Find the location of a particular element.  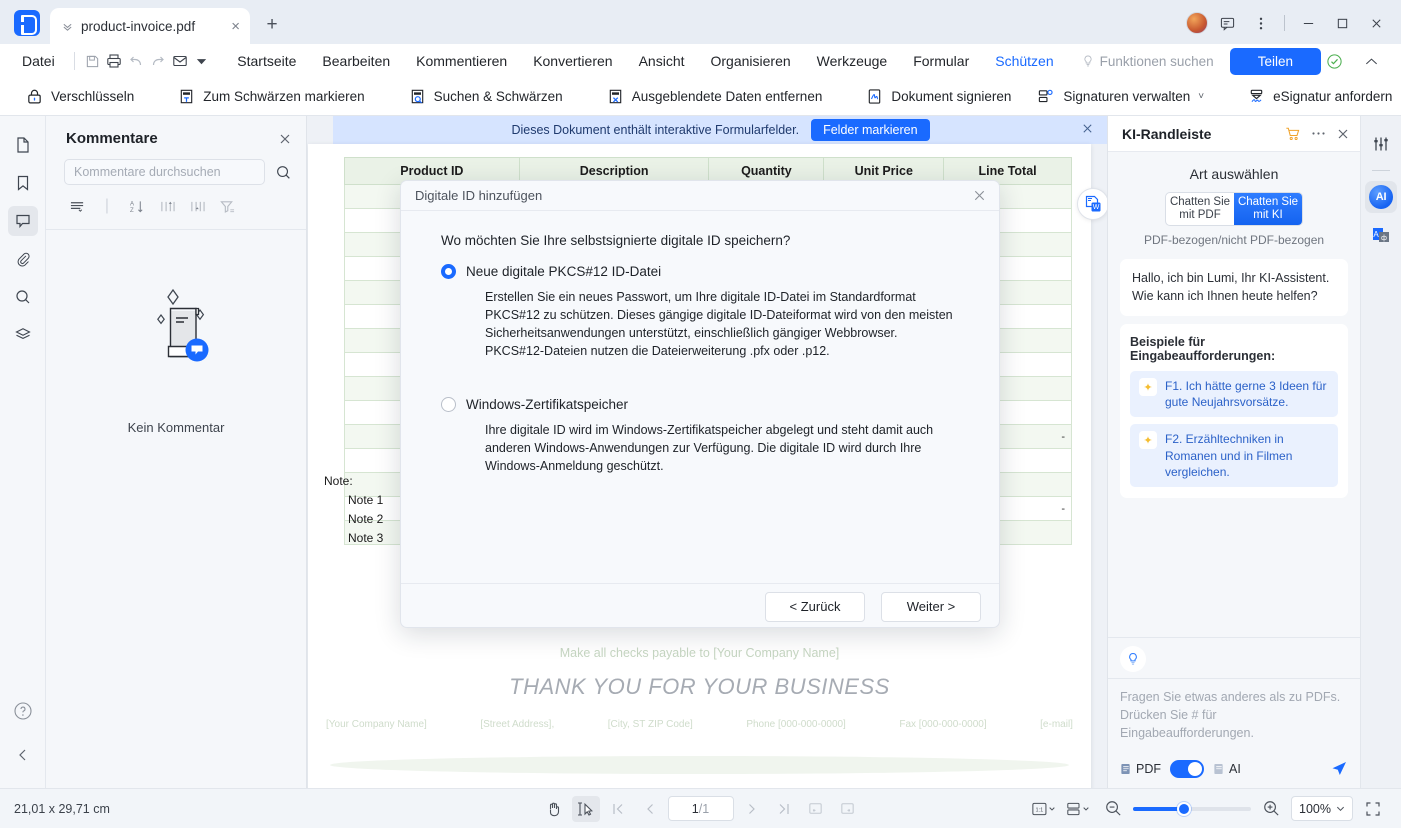

ribbon-dokument-signieren: Dokument signieren is located at coordinates (938, 96).